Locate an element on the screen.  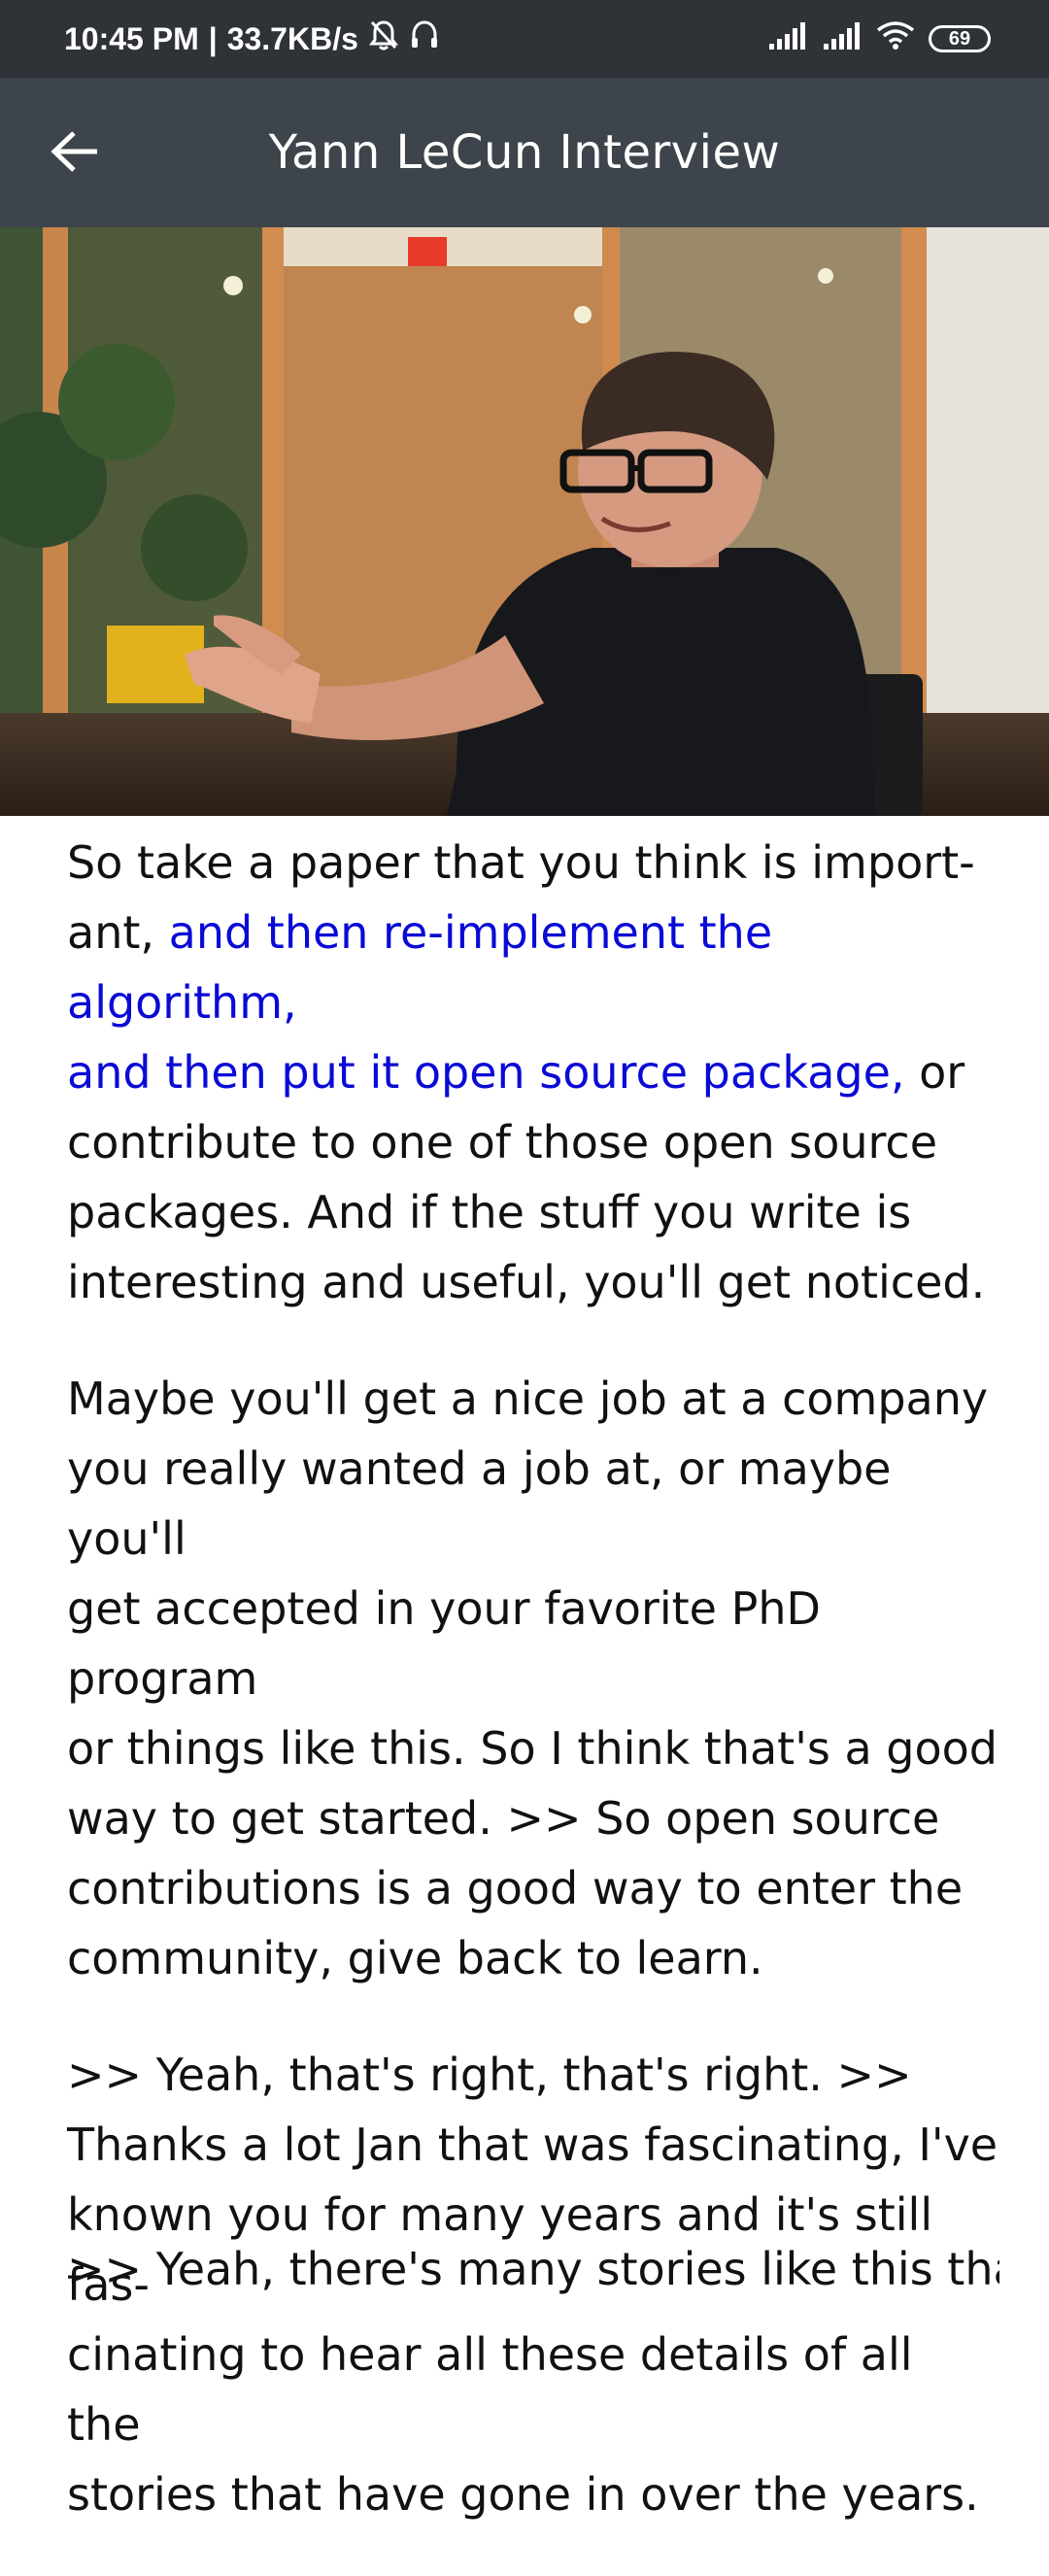
status-right: 69 is located at coordinates (879, 38).